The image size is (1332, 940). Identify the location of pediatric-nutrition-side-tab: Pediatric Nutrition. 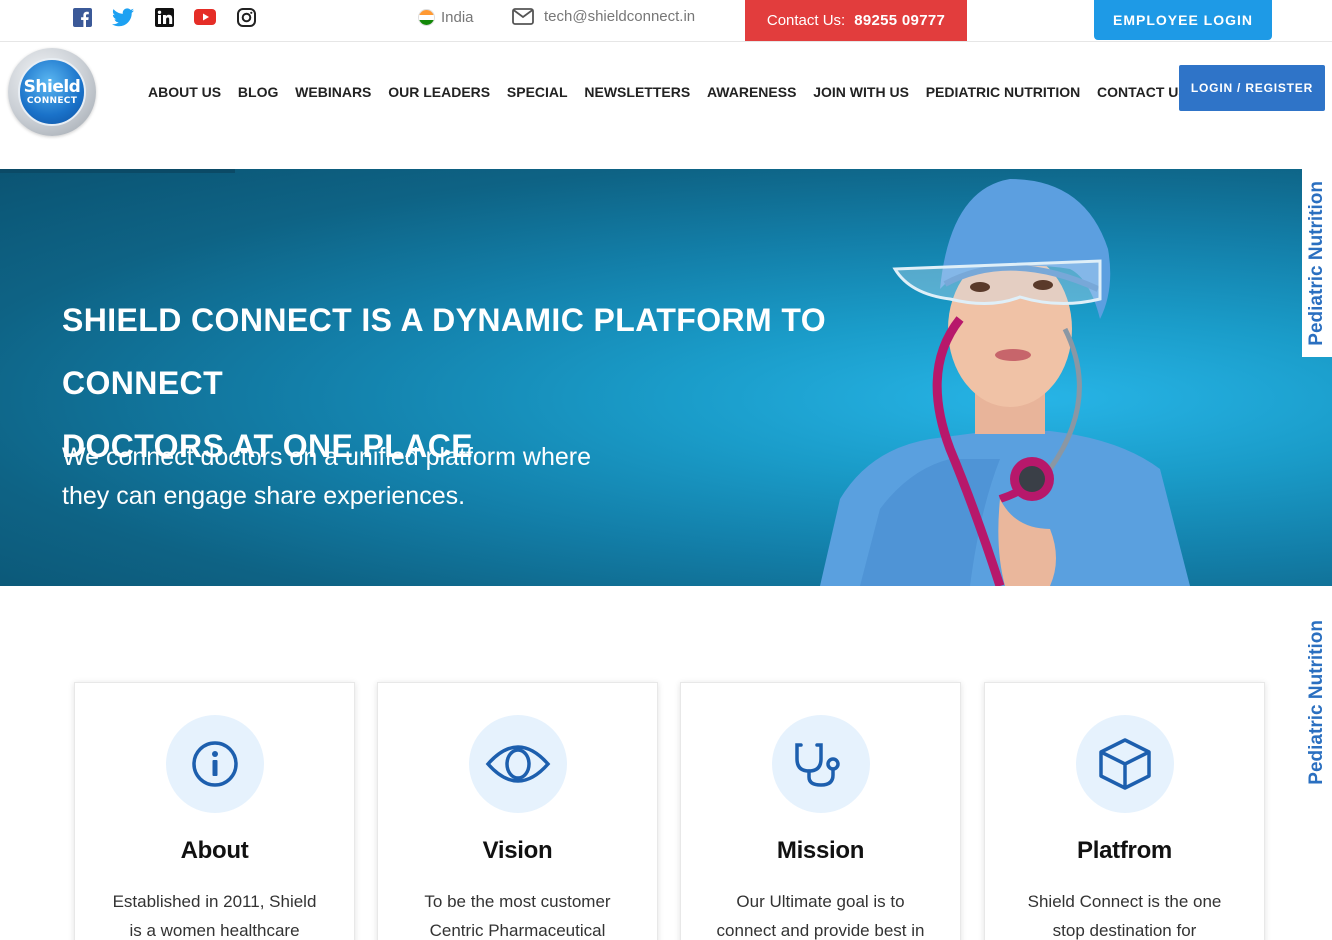
(1317, 263).